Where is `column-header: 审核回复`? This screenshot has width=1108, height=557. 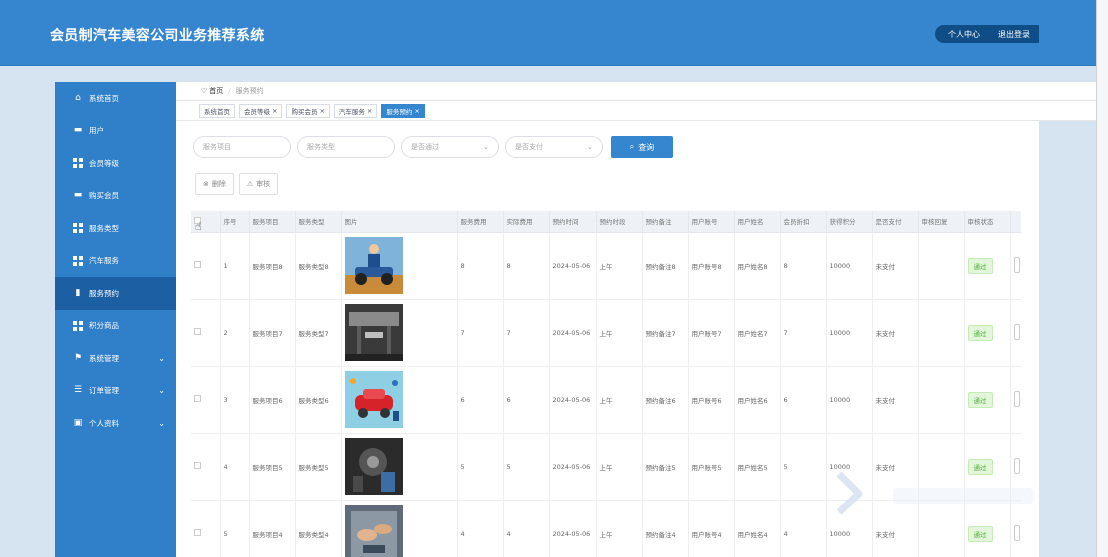 column-header: 审核回复 is located at coordinates (941, 222).